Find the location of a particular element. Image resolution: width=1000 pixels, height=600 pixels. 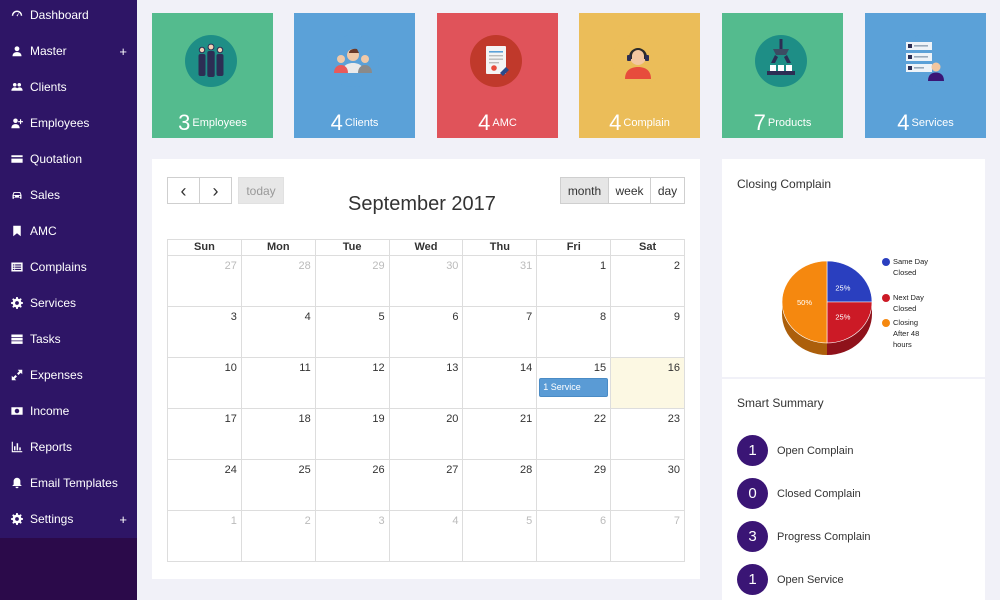

day-number: 1 is located at coordinates (233, 521).